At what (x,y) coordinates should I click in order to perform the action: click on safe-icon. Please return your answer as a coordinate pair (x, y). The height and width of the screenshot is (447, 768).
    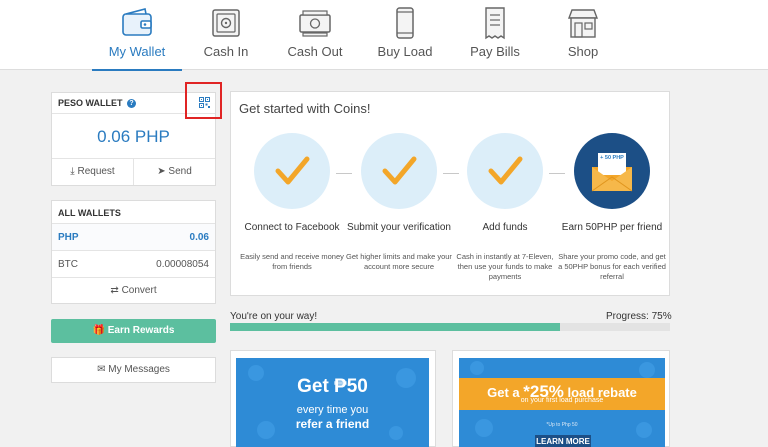
    Looking at the image, I should click on (226, 23).